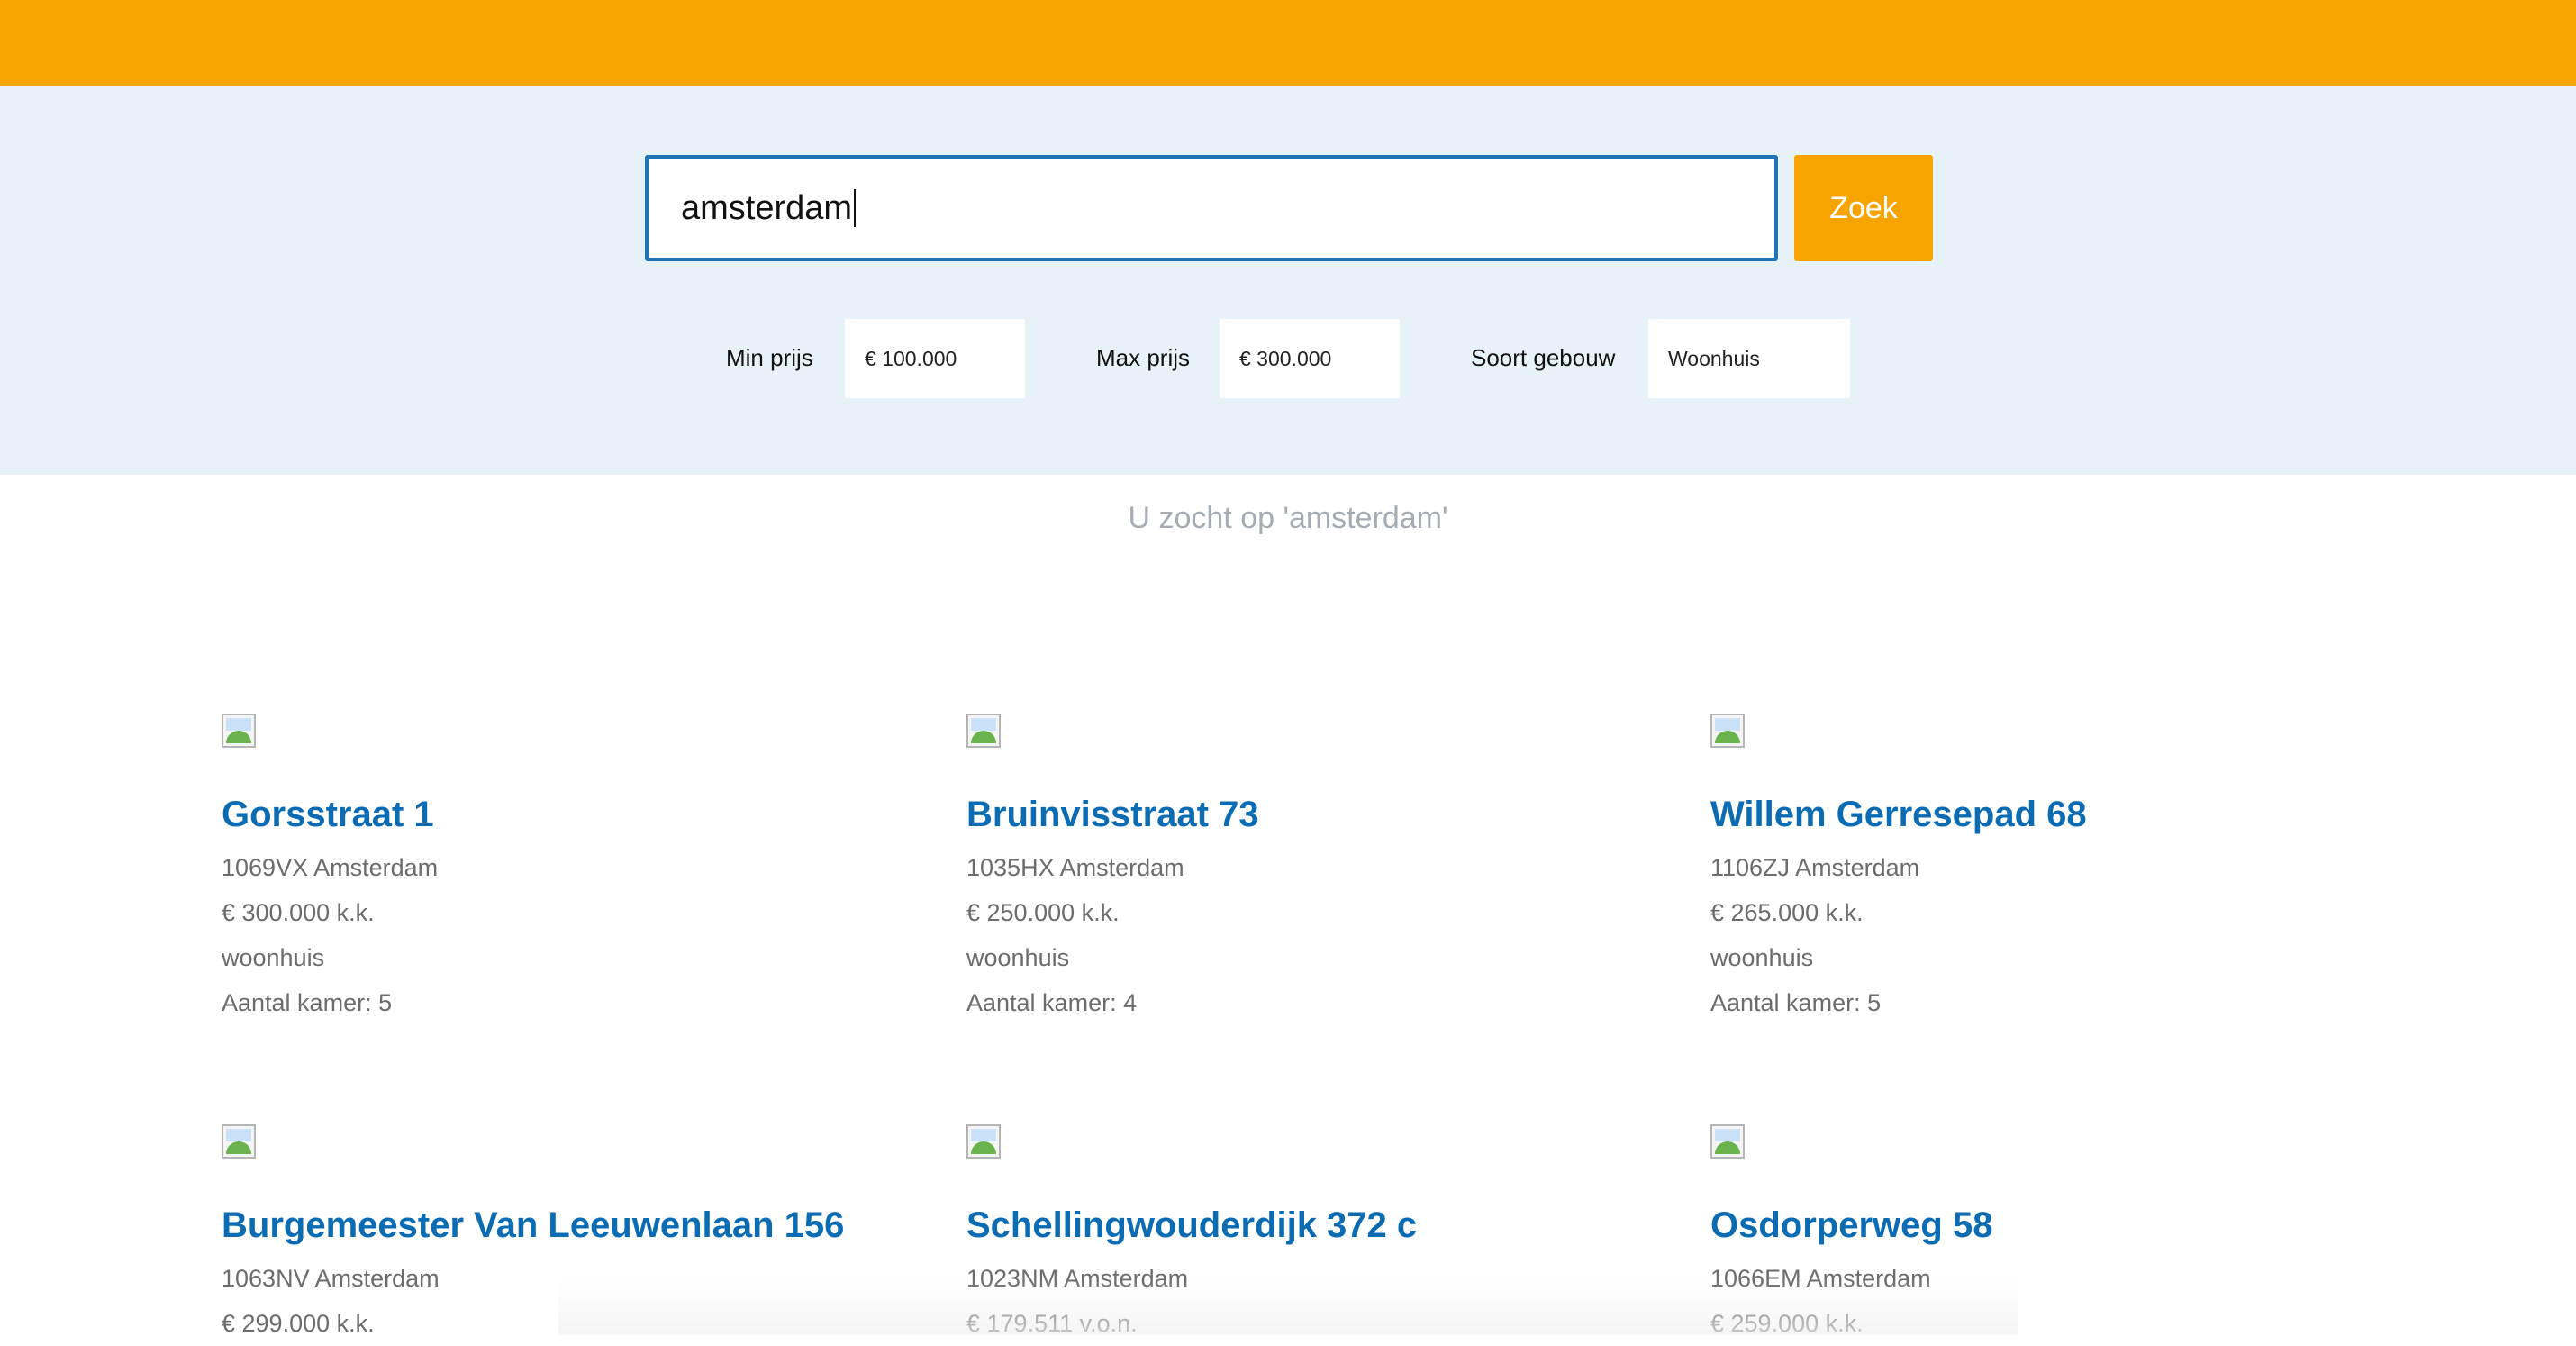 This screenshot has height=1346, width=2576. Describe the element at coordinates (1288, 518) in the screenshot. I see `search-results-heading: U zocht op 'amsterdam'` at that location.